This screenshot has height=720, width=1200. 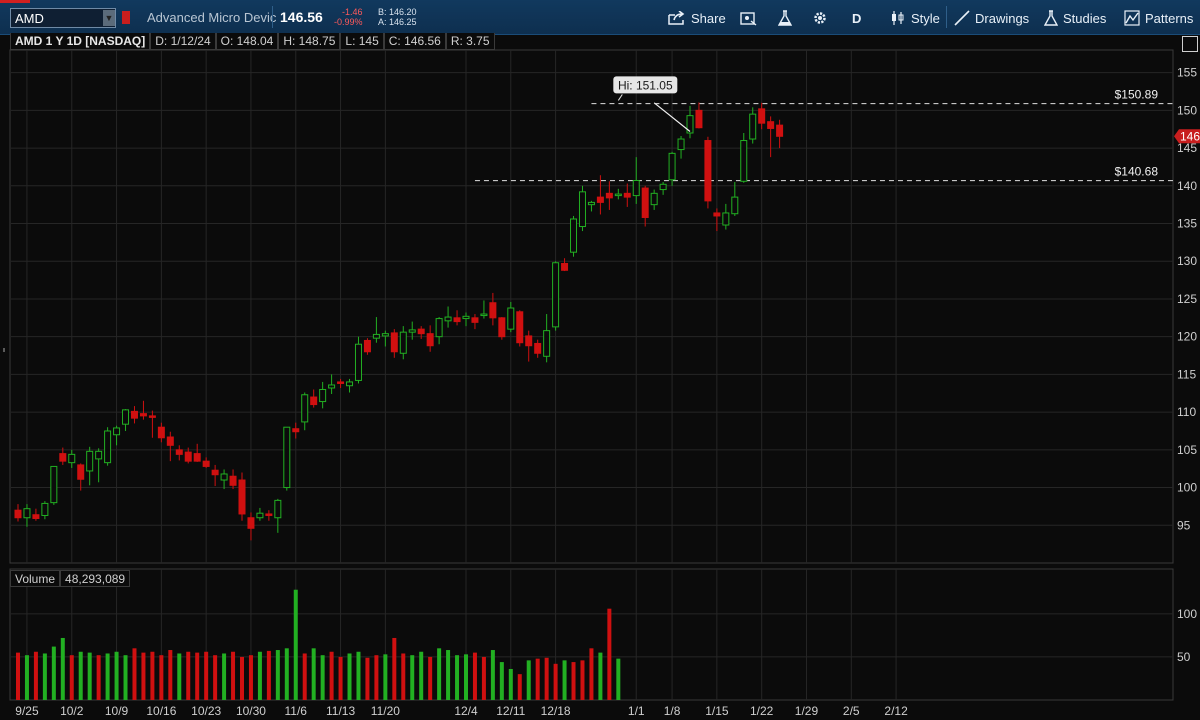 I want to click on date-tick-label: 1/1, so click(x=636, y=711).